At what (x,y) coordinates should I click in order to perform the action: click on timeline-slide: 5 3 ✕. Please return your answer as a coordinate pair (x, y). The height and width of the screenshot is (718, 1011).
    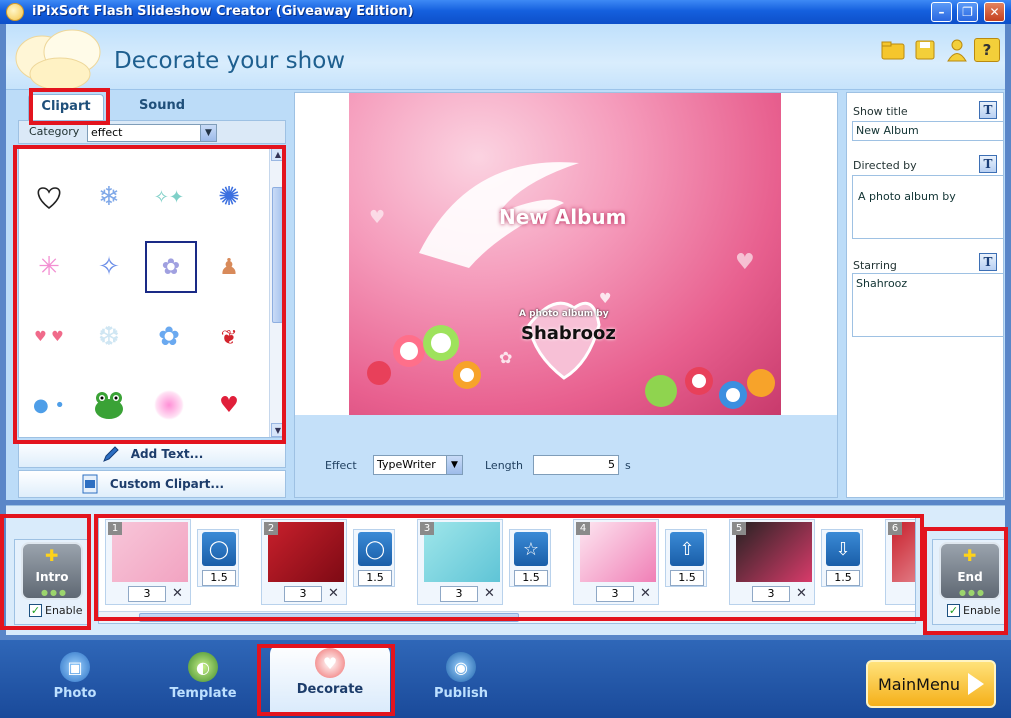
    Looking at the image, I should click on (772, 562).